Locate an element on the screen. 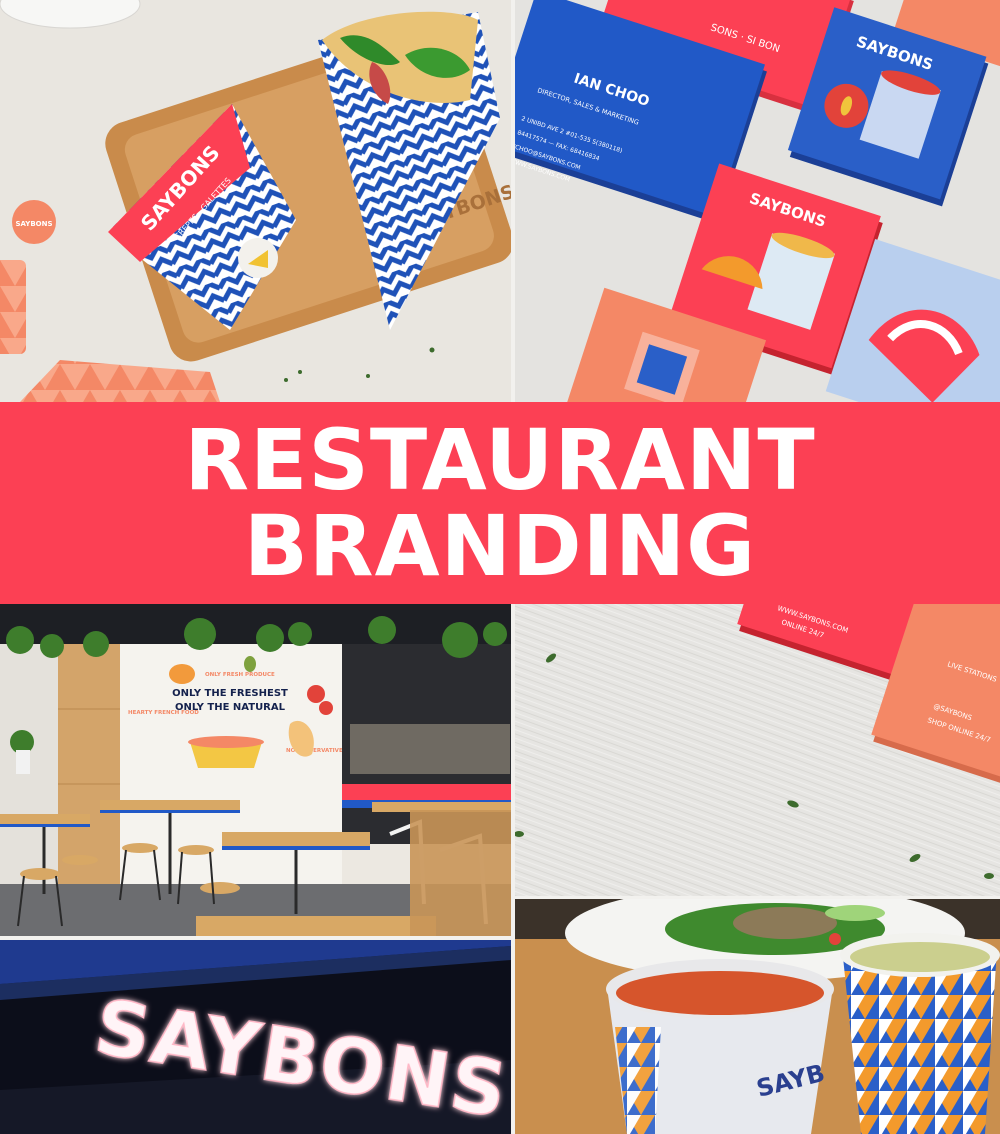 This screenshot has width=1000, height=1134. leek-soup is located at coordinates (920, 957).